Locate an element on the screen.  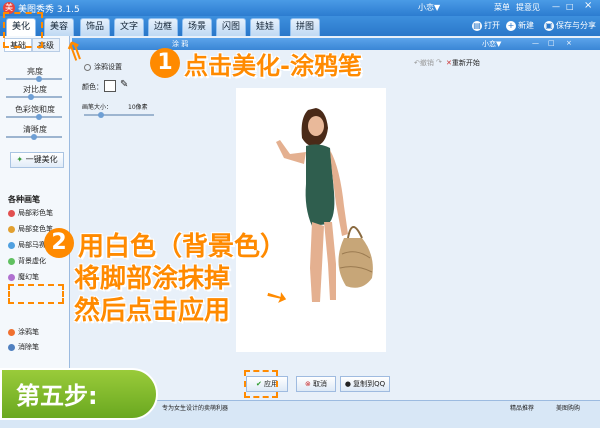
new-button: + 新建 is located at coordinates (520, 25).